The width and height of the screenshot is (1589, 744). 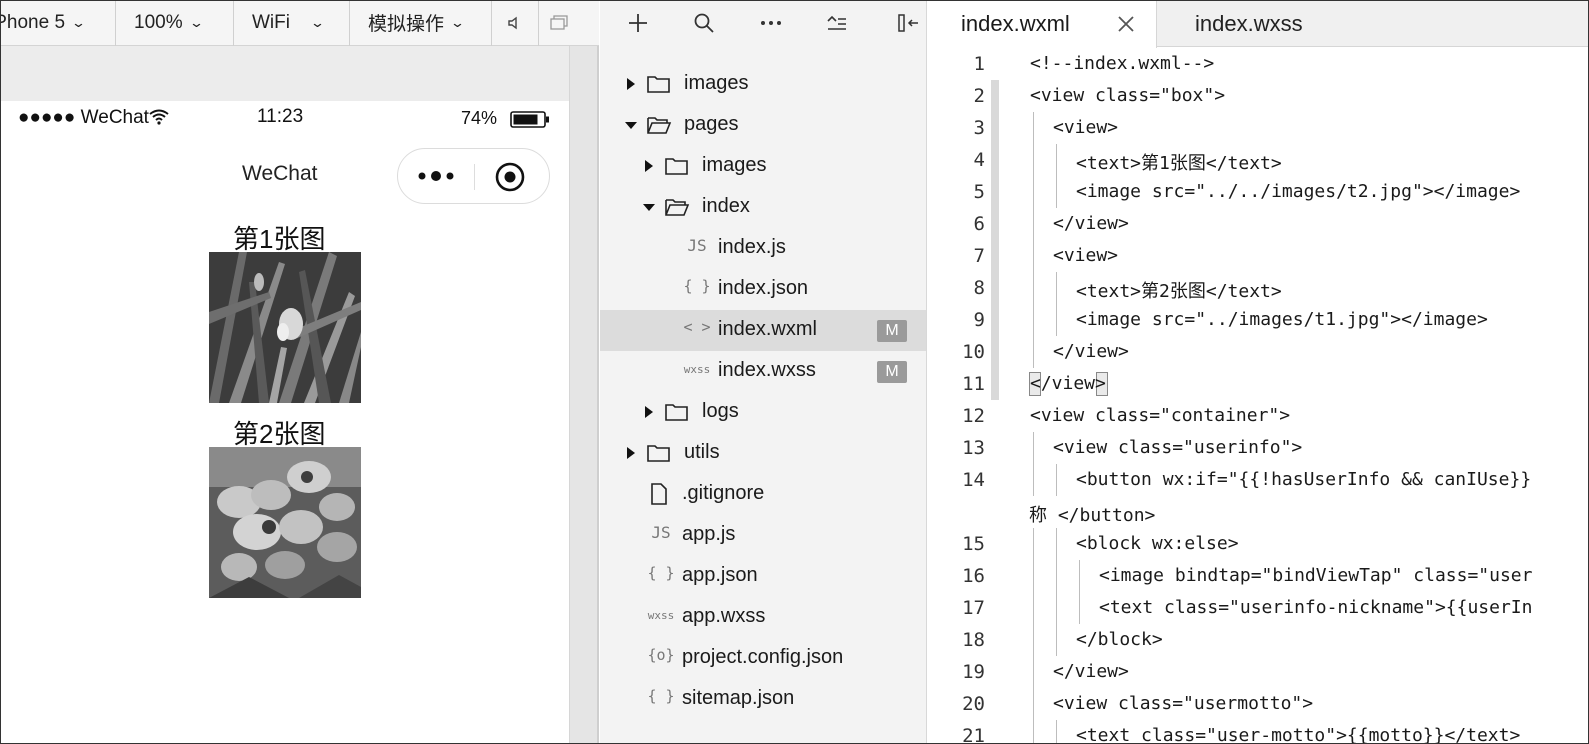 What do you see at coordinates (1258, 512) in the screenshot?
I see `code-line: 称 </button>` at bounding box center [1258, 512].